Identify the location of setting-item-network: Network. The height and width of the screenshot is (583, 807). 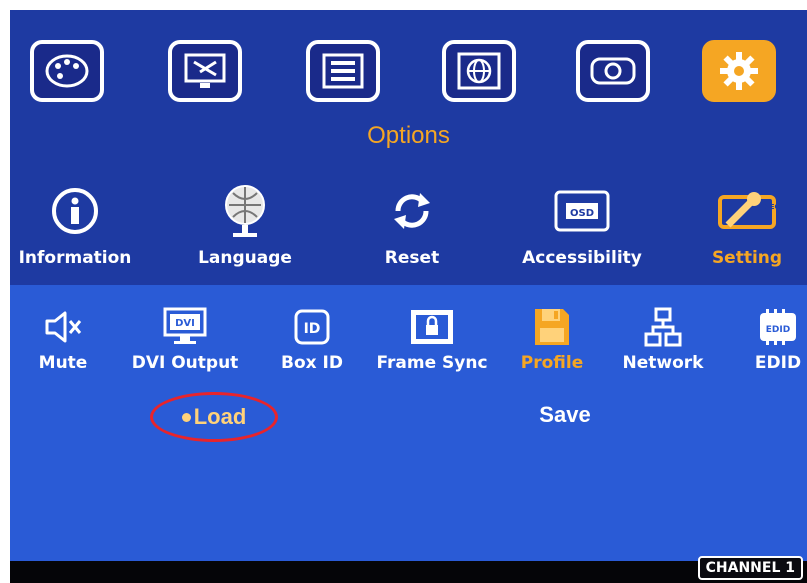
(663, 339).